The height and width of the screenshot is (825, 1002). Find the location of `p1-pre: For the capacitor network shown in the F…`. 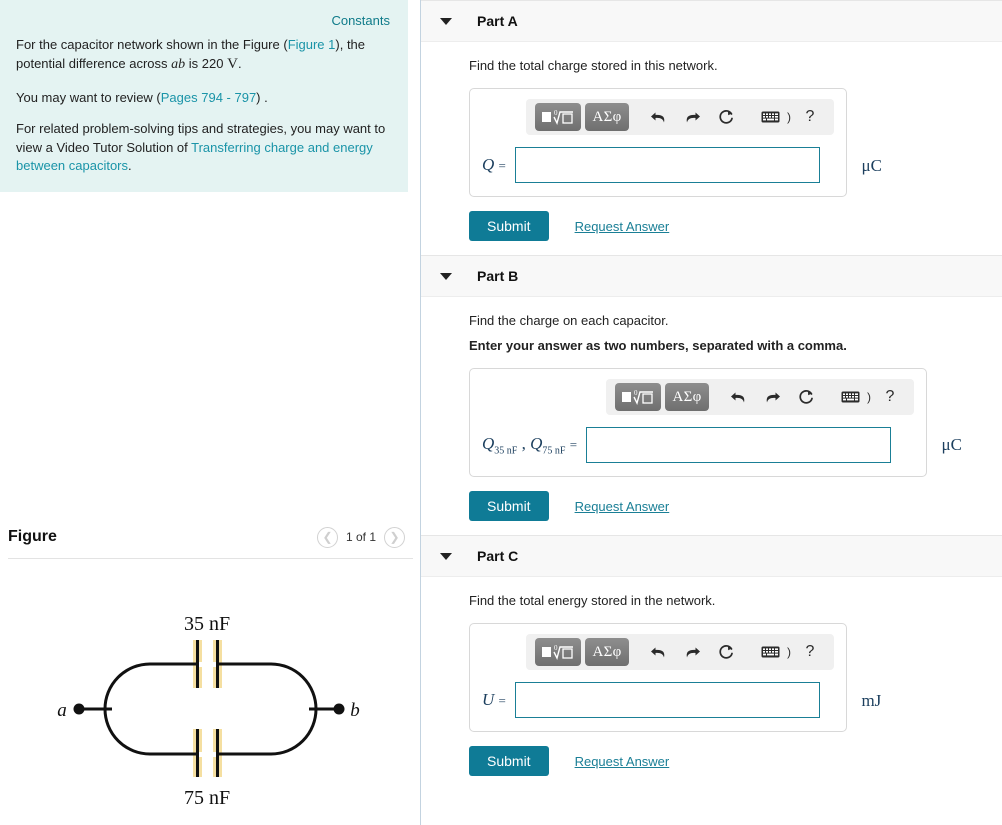

p1-pre: For the capacitor network shown in the F… is located at coordinates (152, 44).